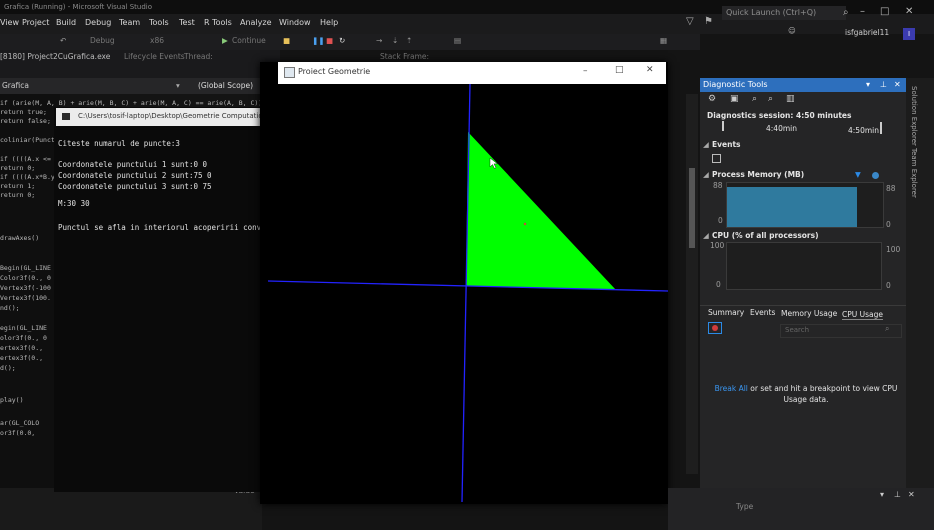 The image size is (934, 530). What do you see at coordinates (409, 40) in the screenshot?
I see `step-out-icon: ⇡` at bounding box center [409, 40].